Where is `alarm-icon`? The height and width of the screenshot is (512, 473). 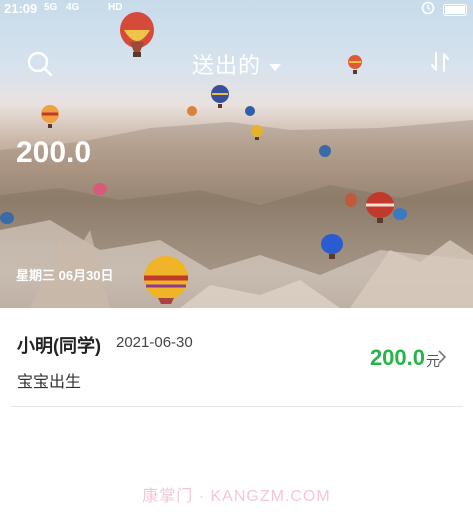 alarm-icon is located at coordinates (428, 9).